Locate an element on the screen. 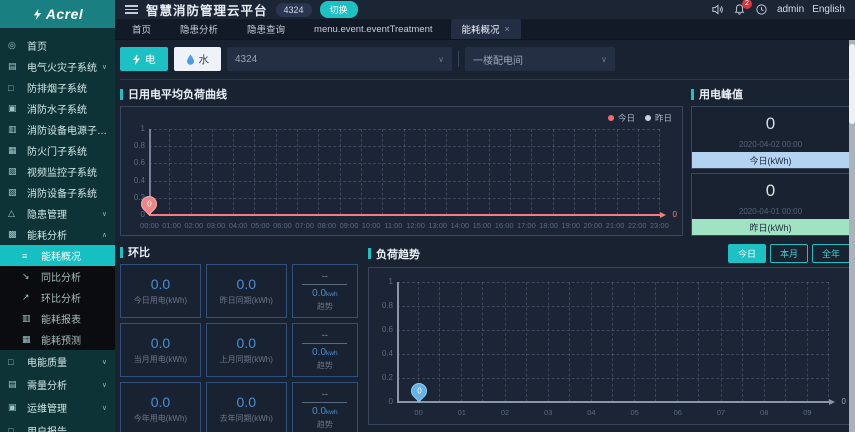  sidebar-item: ◎ 首页 is located at coordinates (57, 45).